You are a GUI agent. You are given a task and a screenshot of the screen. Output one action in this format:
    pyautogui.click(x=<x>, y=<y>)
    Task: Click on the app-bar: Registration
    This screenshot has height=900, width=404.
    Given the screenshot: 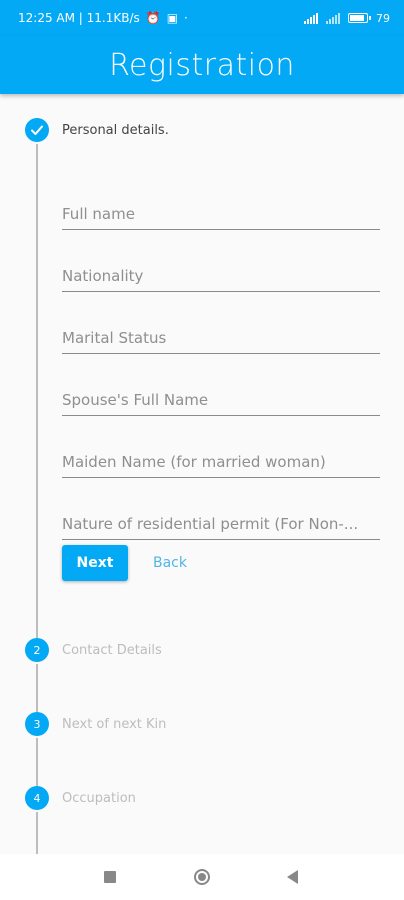 What is the action you would take?
    pyautogui.click(x=202, y=65)
    